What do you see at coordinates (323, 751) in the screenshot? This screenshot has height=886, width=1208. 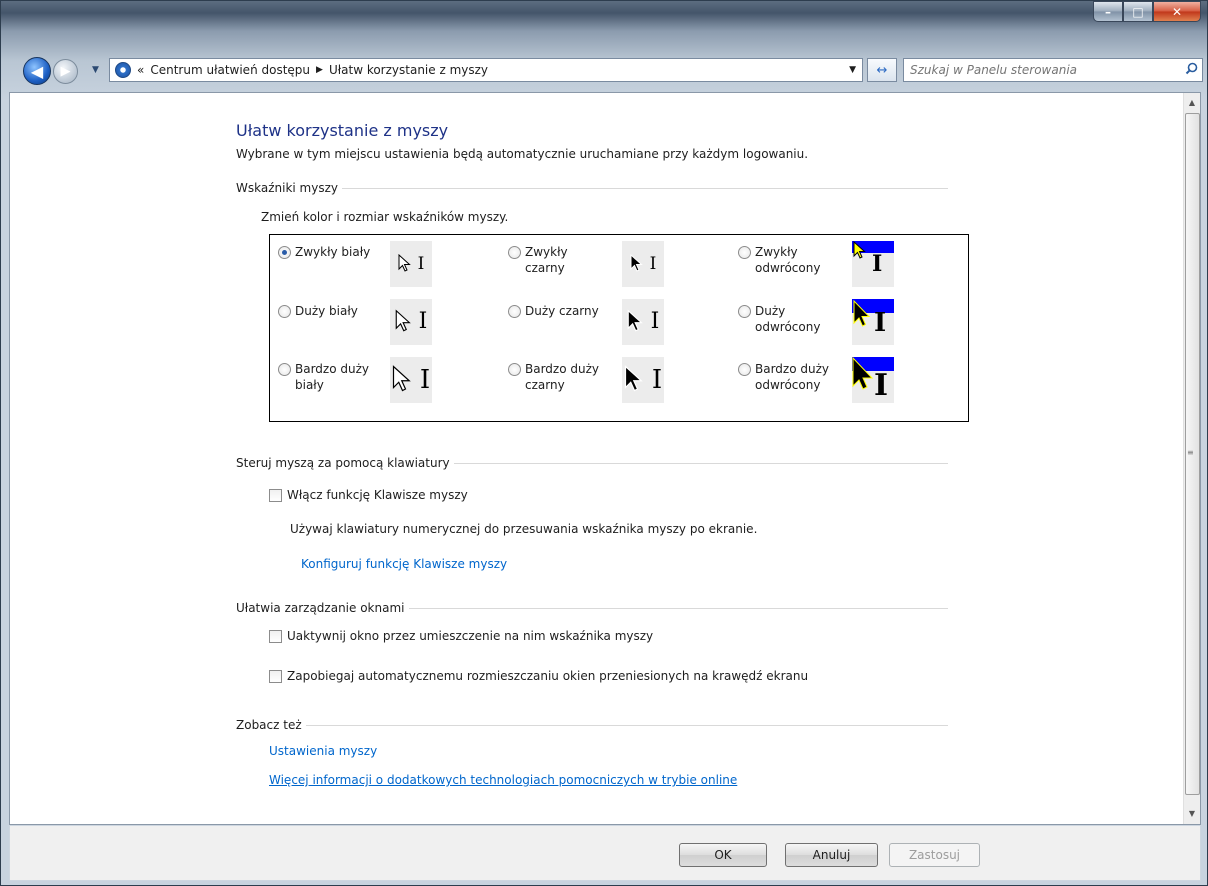 I see `mouse-settings-link: Ustawienia myszy` at bounding box center [323, 751].